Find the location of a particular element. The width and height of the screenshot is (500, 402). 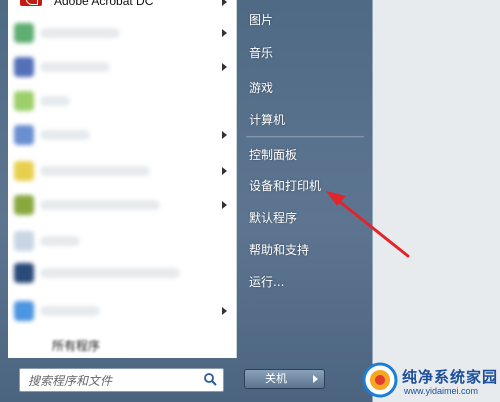

watermark-url: www.yidaimei.com is located at coordinates (441, 391).